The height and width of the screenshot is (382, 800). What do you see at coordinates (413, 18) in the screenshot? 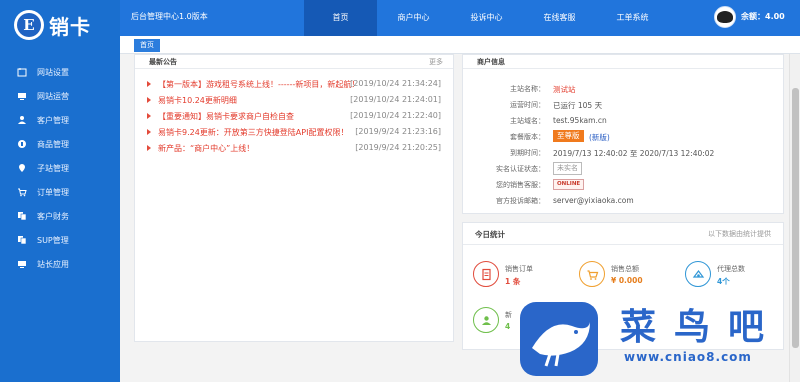
I see `tab-merchant-center: 商户中心` at bounding box center [413, 18].